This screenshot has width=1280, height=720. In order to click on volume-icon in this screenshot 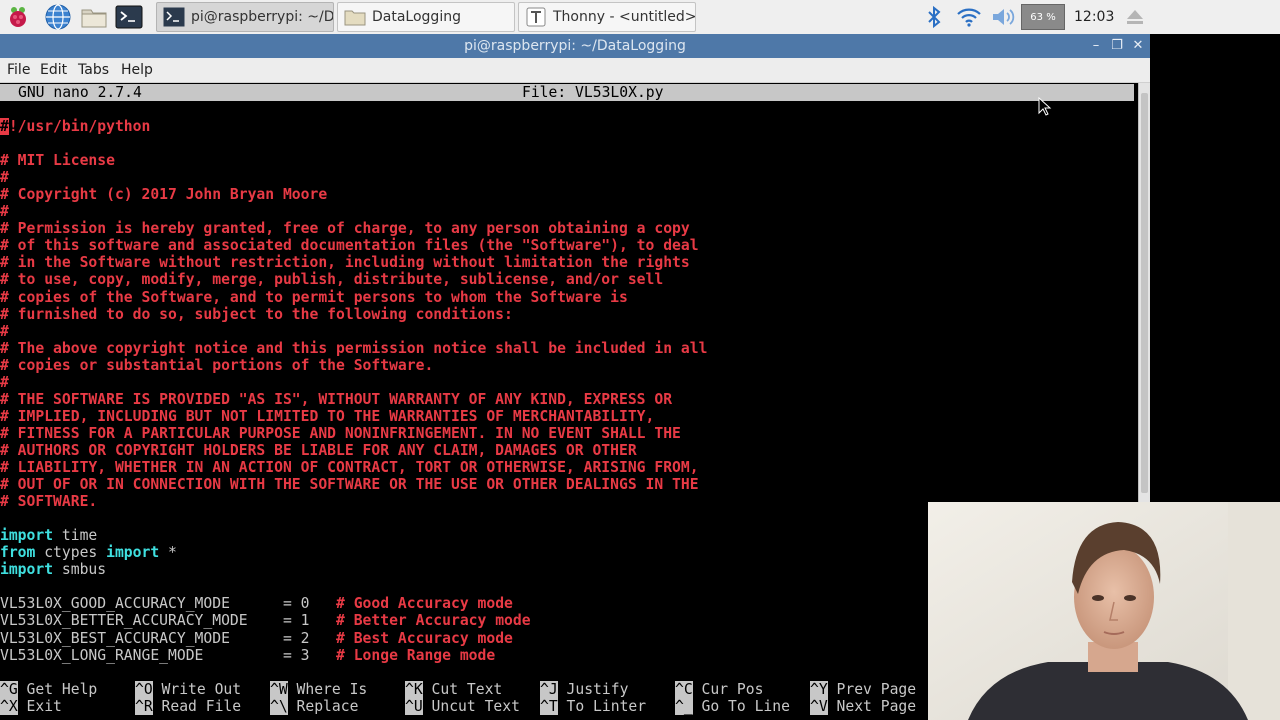, I will do `click(1002, 17)`.